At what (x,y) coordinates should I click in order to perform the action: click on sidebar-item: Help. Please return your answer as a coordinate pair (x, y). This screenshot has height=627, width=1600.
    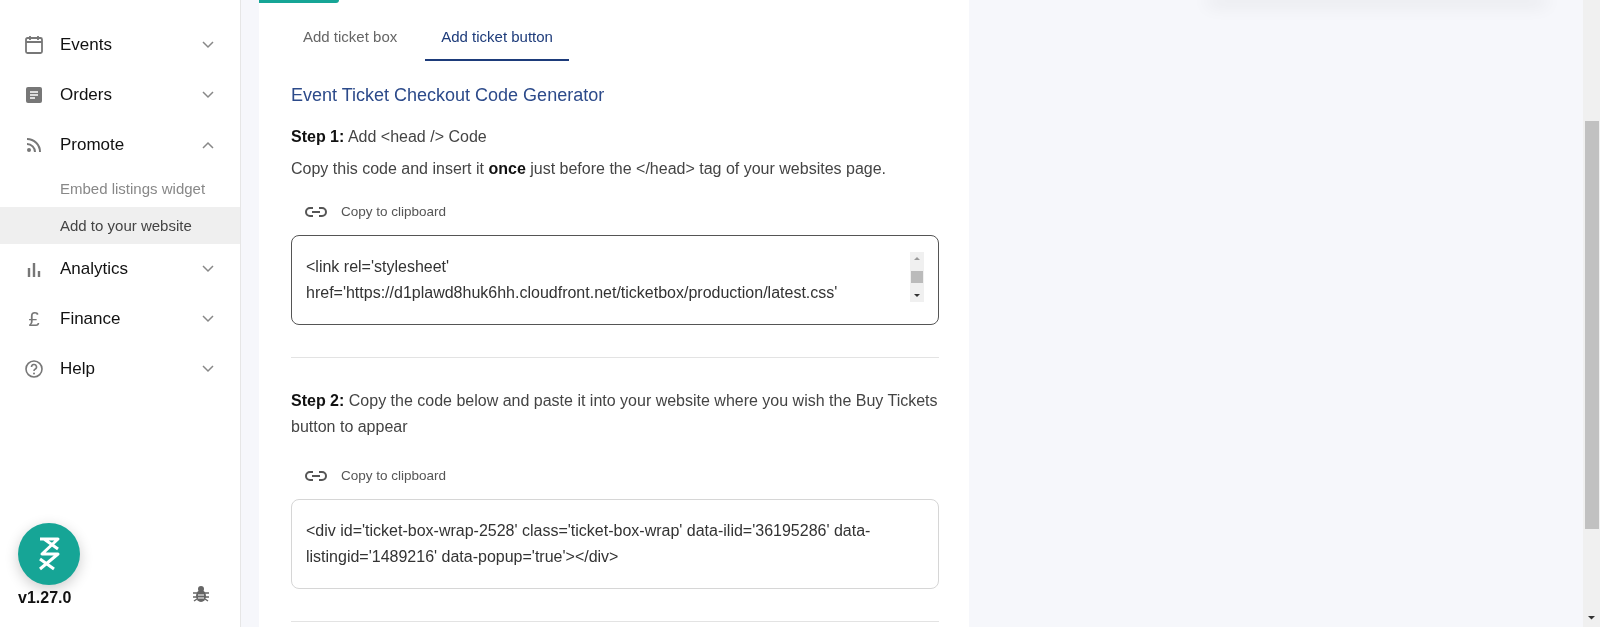
    Looking at the image, I should click on (120, 369).